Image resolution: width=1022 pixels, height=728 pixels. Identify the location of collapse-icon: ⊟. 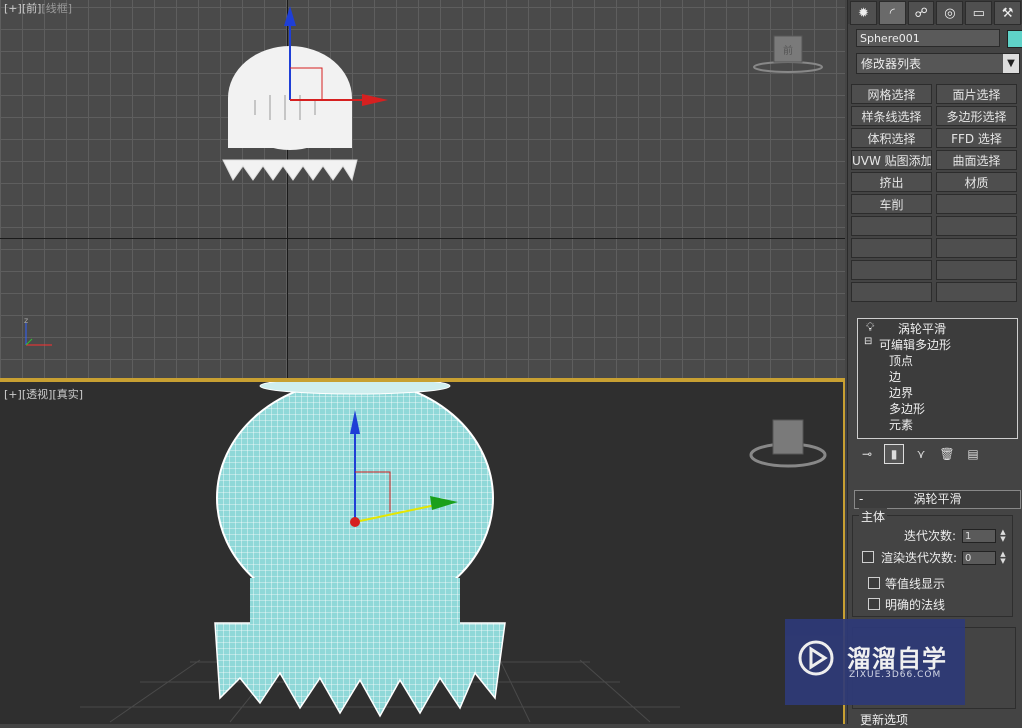
(868, 341).